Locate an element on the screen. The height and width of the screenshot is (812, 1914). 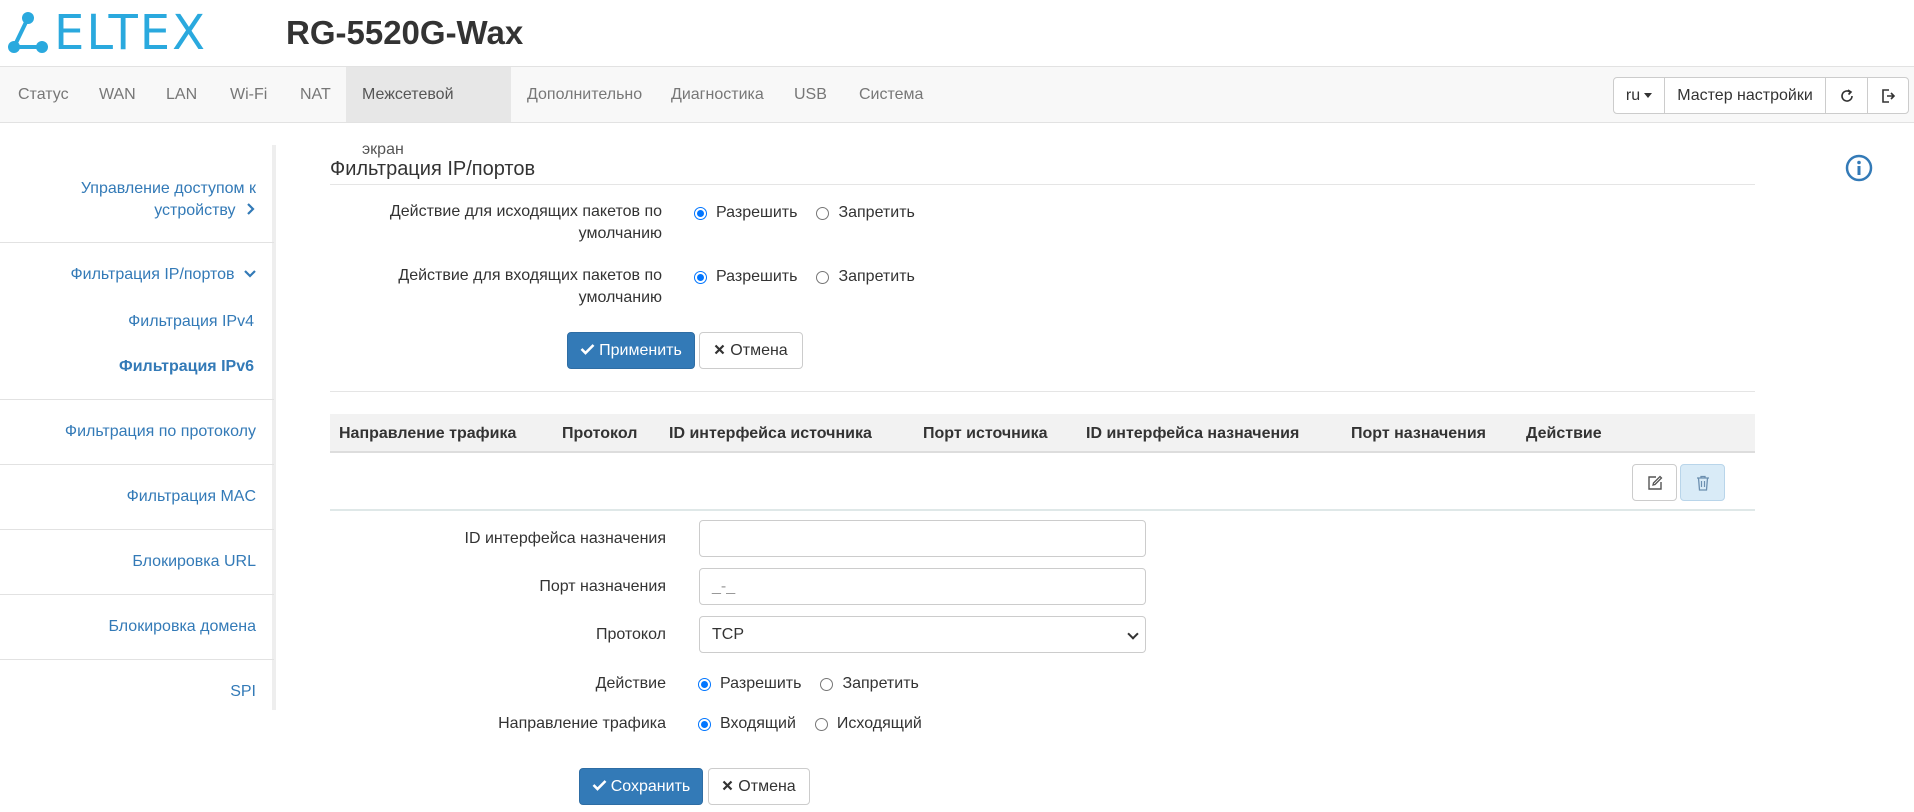
incoming-allow-radio: Разрешить is located at coordinates (745, 277).